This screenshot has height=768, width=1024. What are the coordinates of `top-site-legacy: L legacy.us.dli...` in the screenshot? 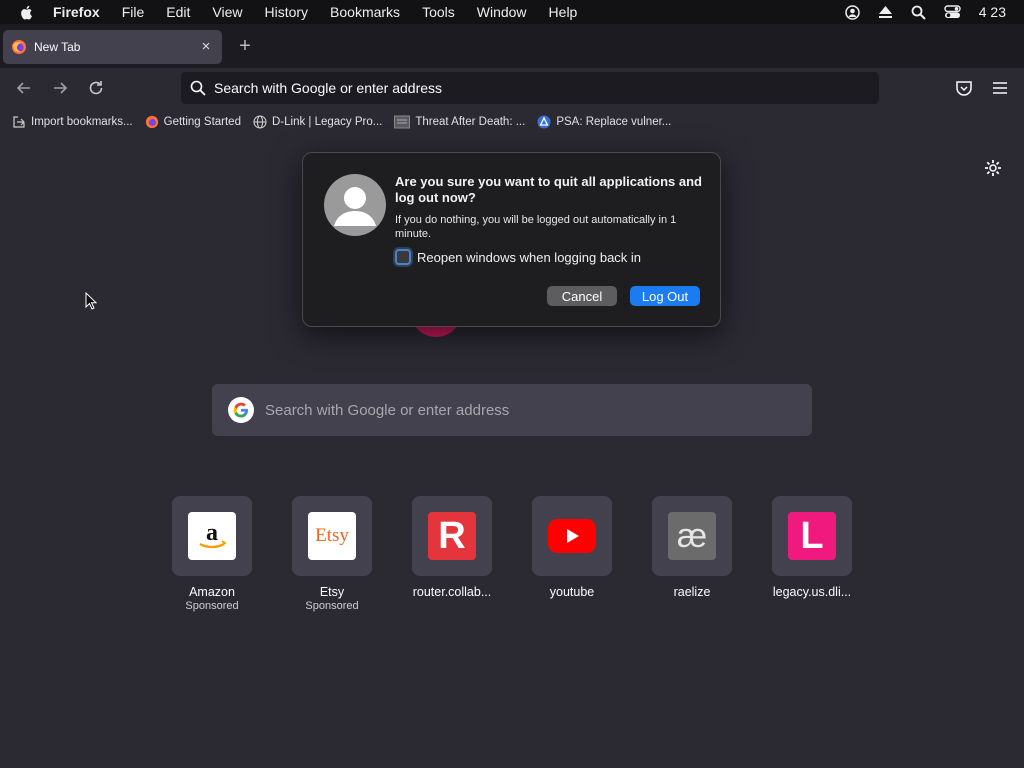 It's located at (812, 554).